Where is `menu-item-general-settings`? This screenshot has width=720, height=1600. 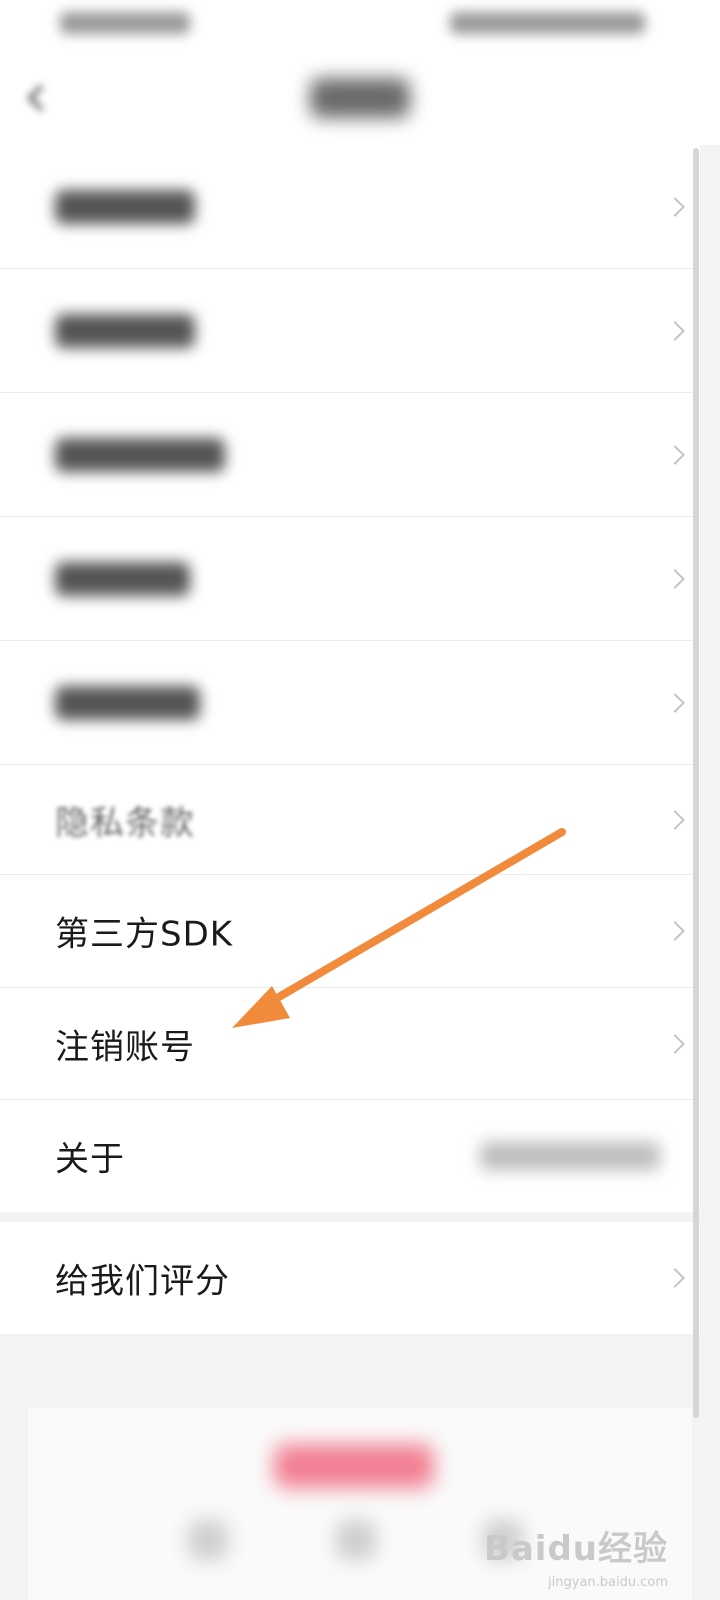 menu-item-general-settings is located at coordinates (350, 455).